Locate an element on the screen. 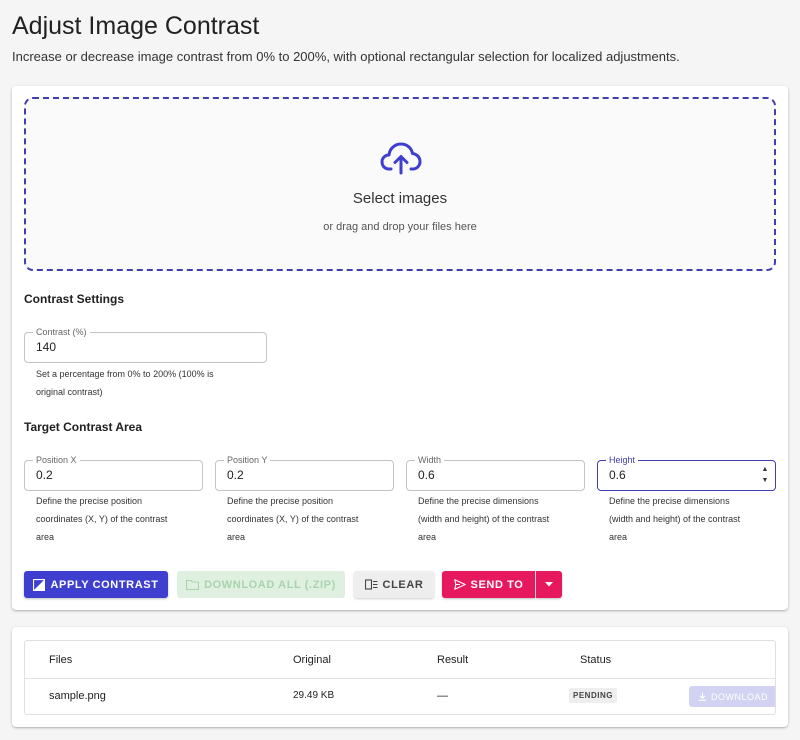  result-size: — is located at coordinates (442, 696).